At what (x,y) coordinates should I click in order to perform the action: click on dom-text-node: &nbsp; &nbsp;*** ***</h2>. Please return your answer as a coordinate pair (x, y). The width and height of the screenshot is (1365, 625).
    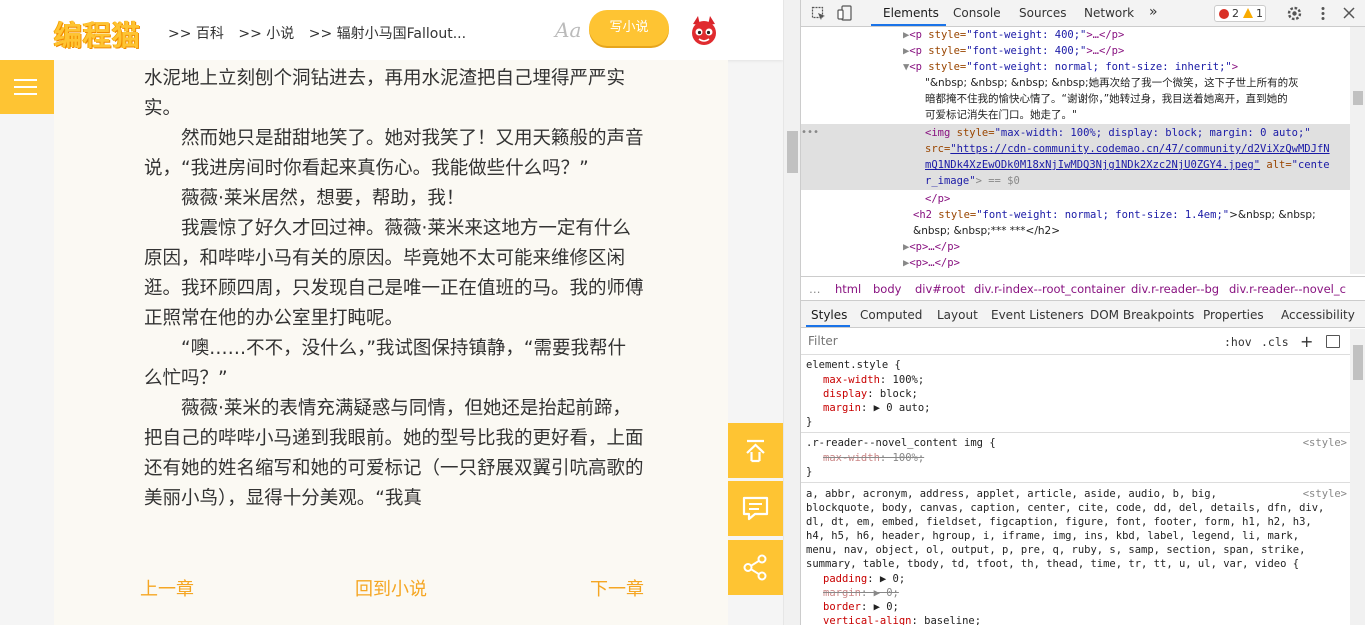
    Looking at the image, I should click on (986, 231).